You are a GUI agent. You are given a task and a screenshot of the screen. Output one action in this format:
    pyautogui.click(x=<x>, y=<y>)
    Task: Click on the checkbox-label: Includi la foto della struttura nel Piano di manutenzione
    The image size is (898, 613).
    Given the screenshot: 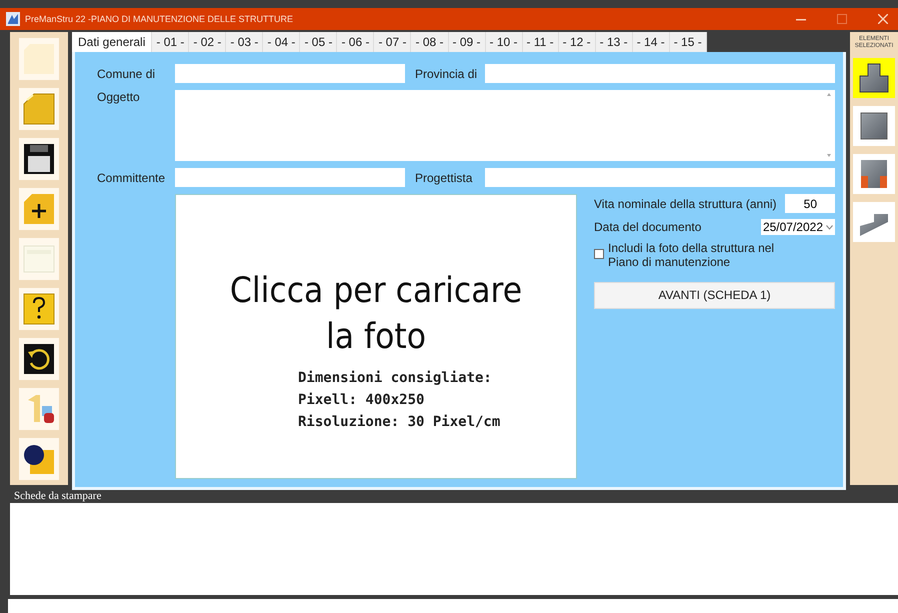 What is the action you would take?
    pyautogui.click(x=692, y=255)
    